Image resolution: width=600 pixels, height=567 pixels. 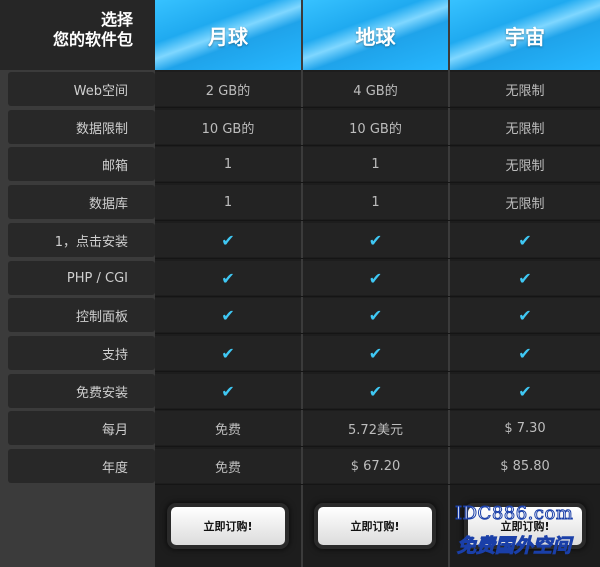 I want to click on row-label: 1，点击安装, so click(x=81, y=240).